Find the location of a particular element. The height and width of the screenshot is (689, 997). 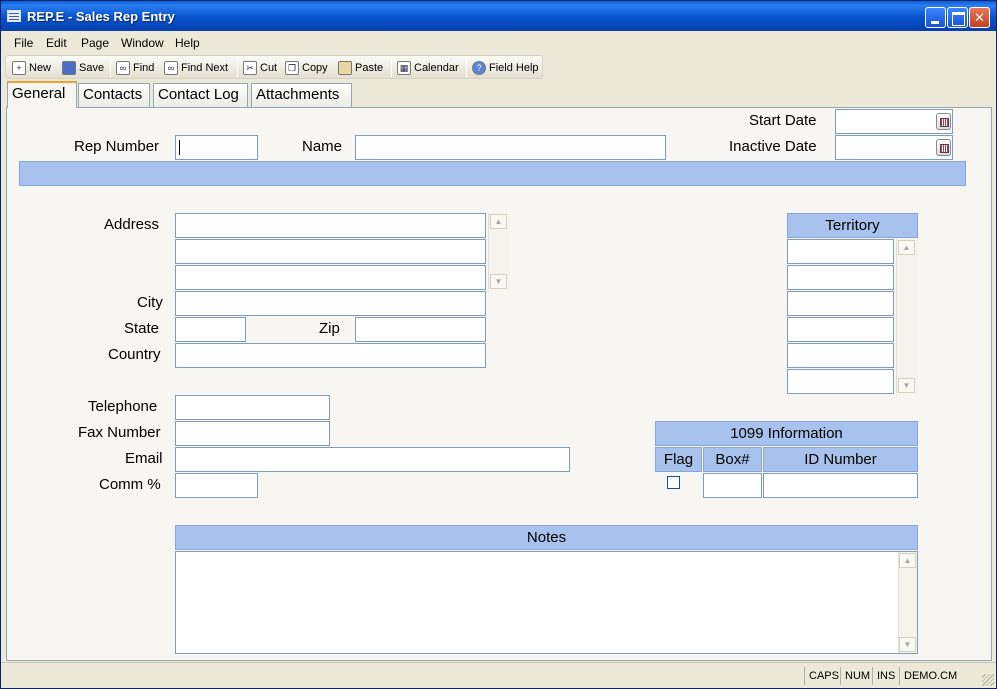

flag-checkbox is located at coordinates (673, 482).